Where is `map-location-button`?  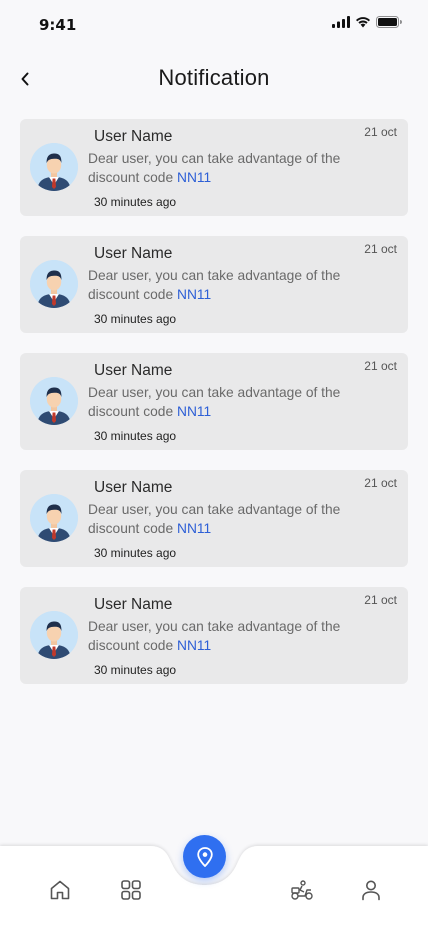 map-location-button is located at coordinates (204, 856).